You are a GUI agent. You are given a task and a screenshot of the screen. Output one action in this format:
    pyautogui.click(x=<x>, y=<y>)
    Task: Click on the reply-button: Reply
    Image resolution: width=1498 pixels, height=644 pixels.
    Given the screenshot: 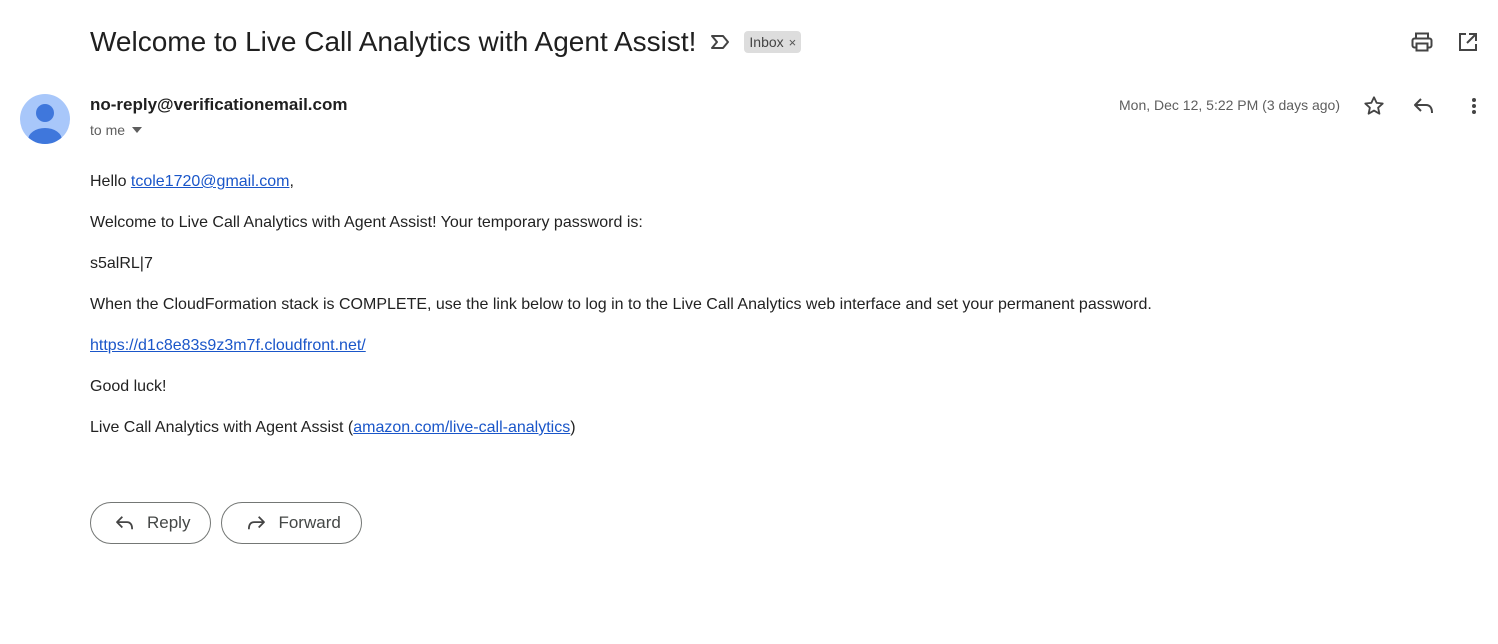 What is the action you would take?
    pyautogui.click(x=151, y=523)
    